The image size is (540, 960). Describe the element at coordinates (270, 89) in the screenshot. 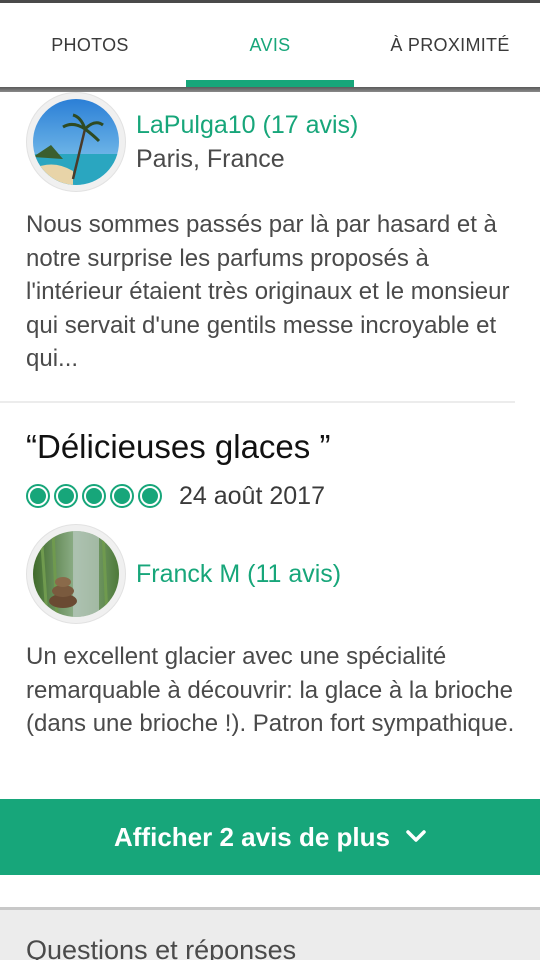

I see `tab-bar-shadow` at that location.